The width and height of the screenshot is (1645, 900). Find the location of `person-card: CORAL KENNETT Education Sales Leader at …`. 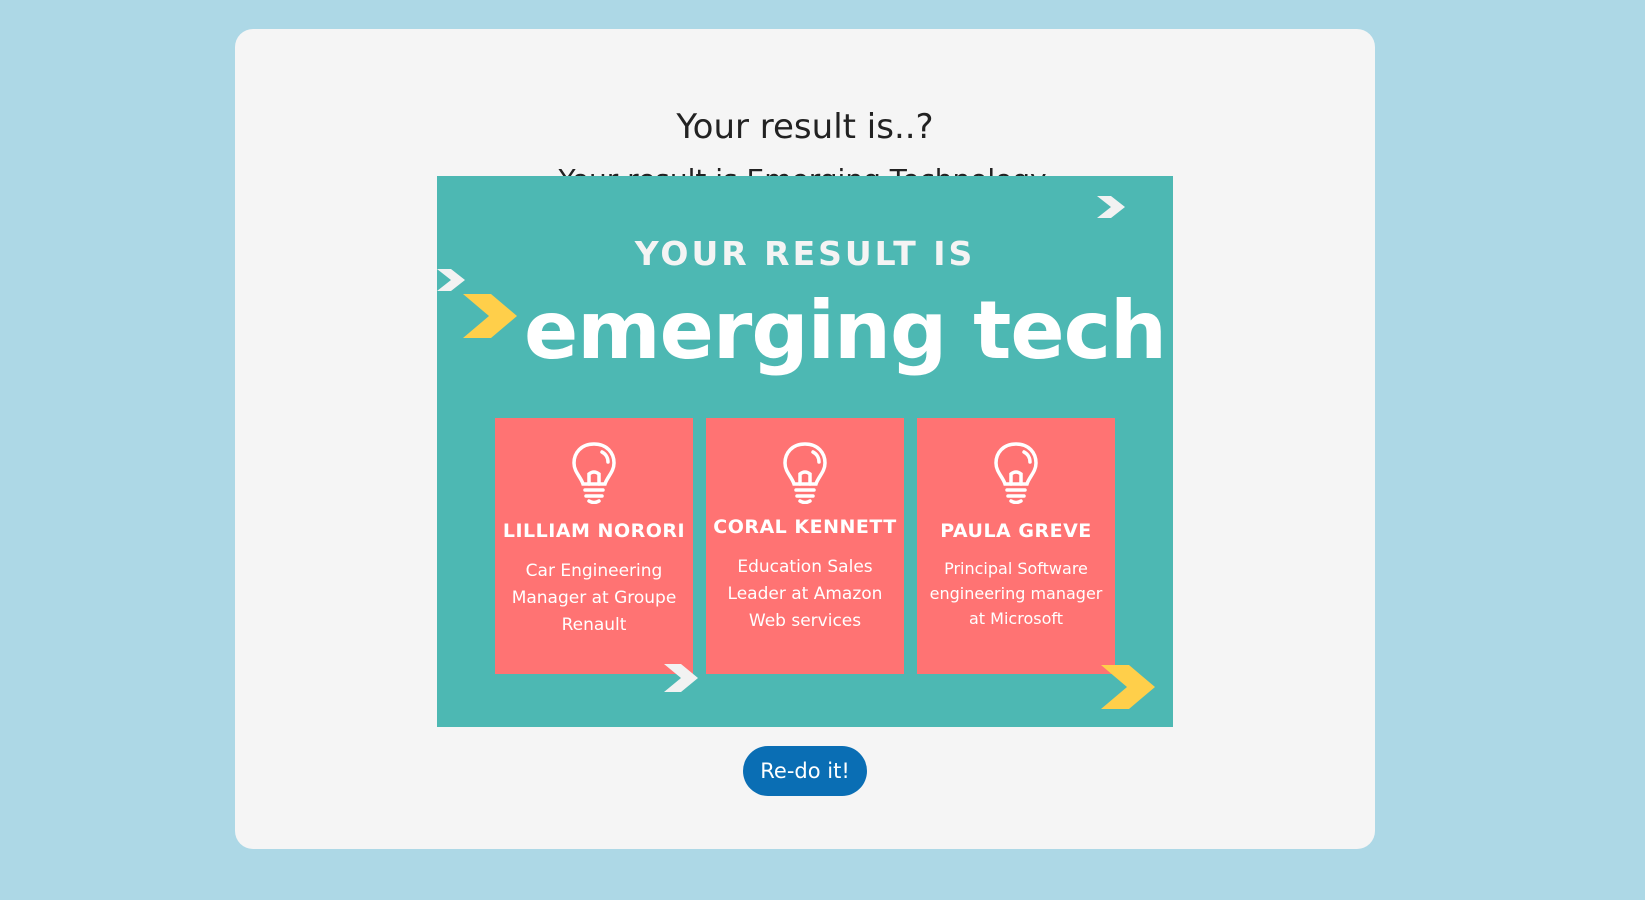

person-card: CORAL KENNETT Education Sales Leader at … is located at coordinates (805, 546).